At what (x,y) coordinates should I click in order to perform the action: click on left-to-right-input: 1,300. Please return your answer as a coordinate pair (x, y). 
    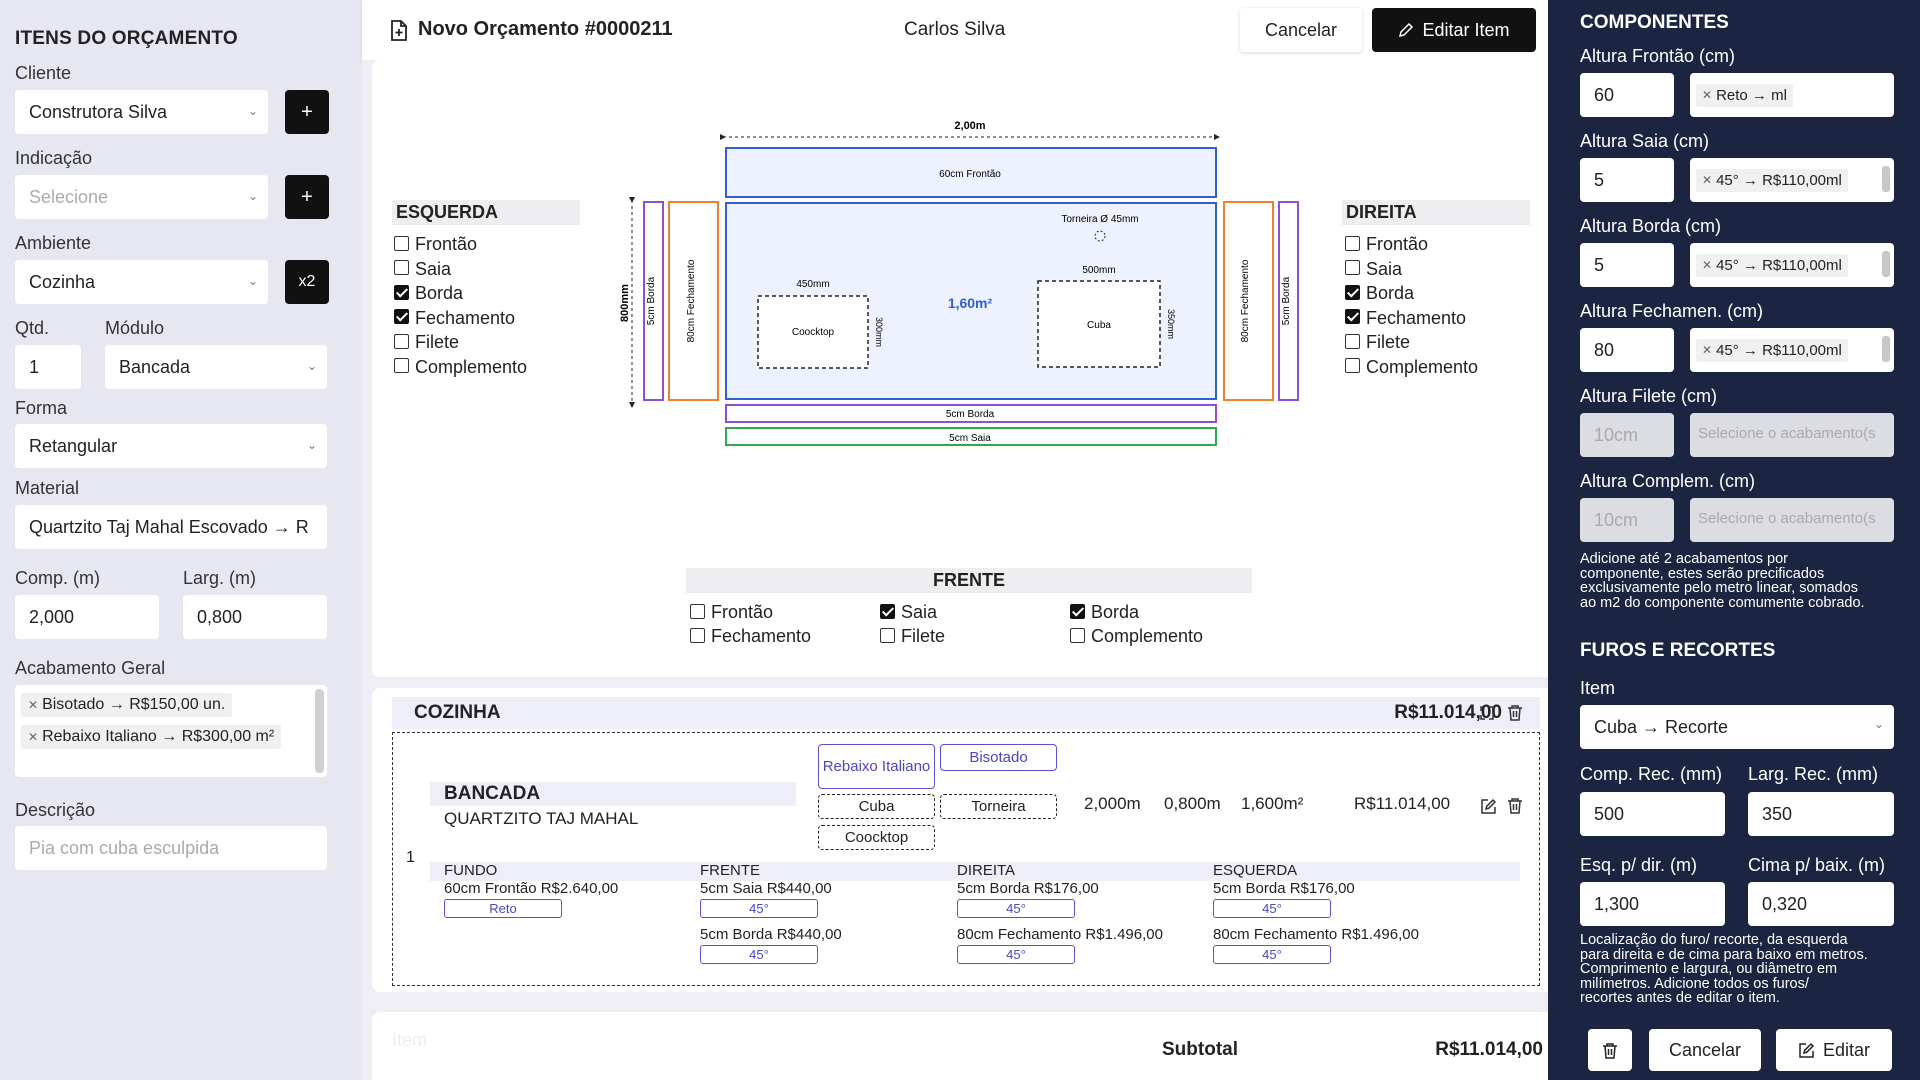
    Looking at the image, I should click on (1652, 904).